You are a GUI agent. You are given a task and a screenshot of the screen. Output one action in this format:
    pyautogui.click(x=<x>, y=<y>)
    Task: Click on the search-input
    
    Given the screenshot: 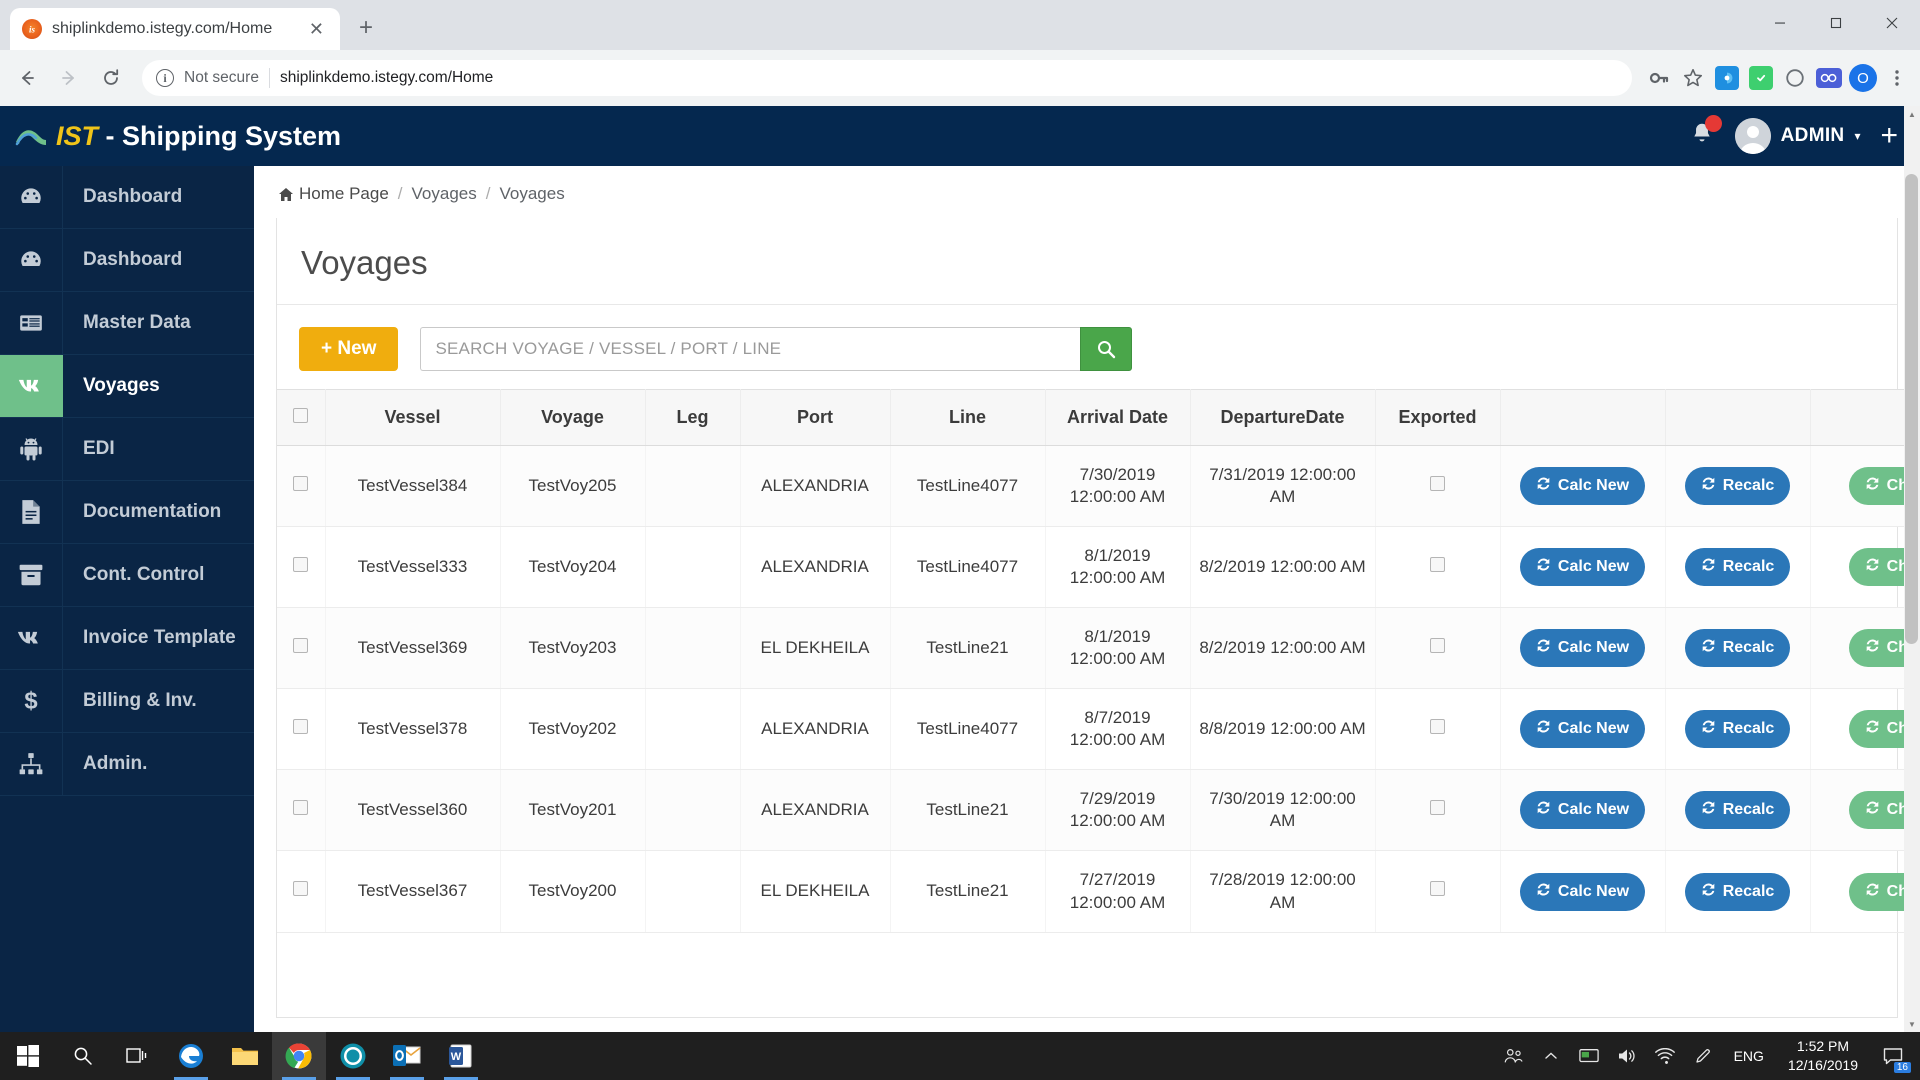 What is the action you would take?
    pyautogui.click(x=750, y=349)
    